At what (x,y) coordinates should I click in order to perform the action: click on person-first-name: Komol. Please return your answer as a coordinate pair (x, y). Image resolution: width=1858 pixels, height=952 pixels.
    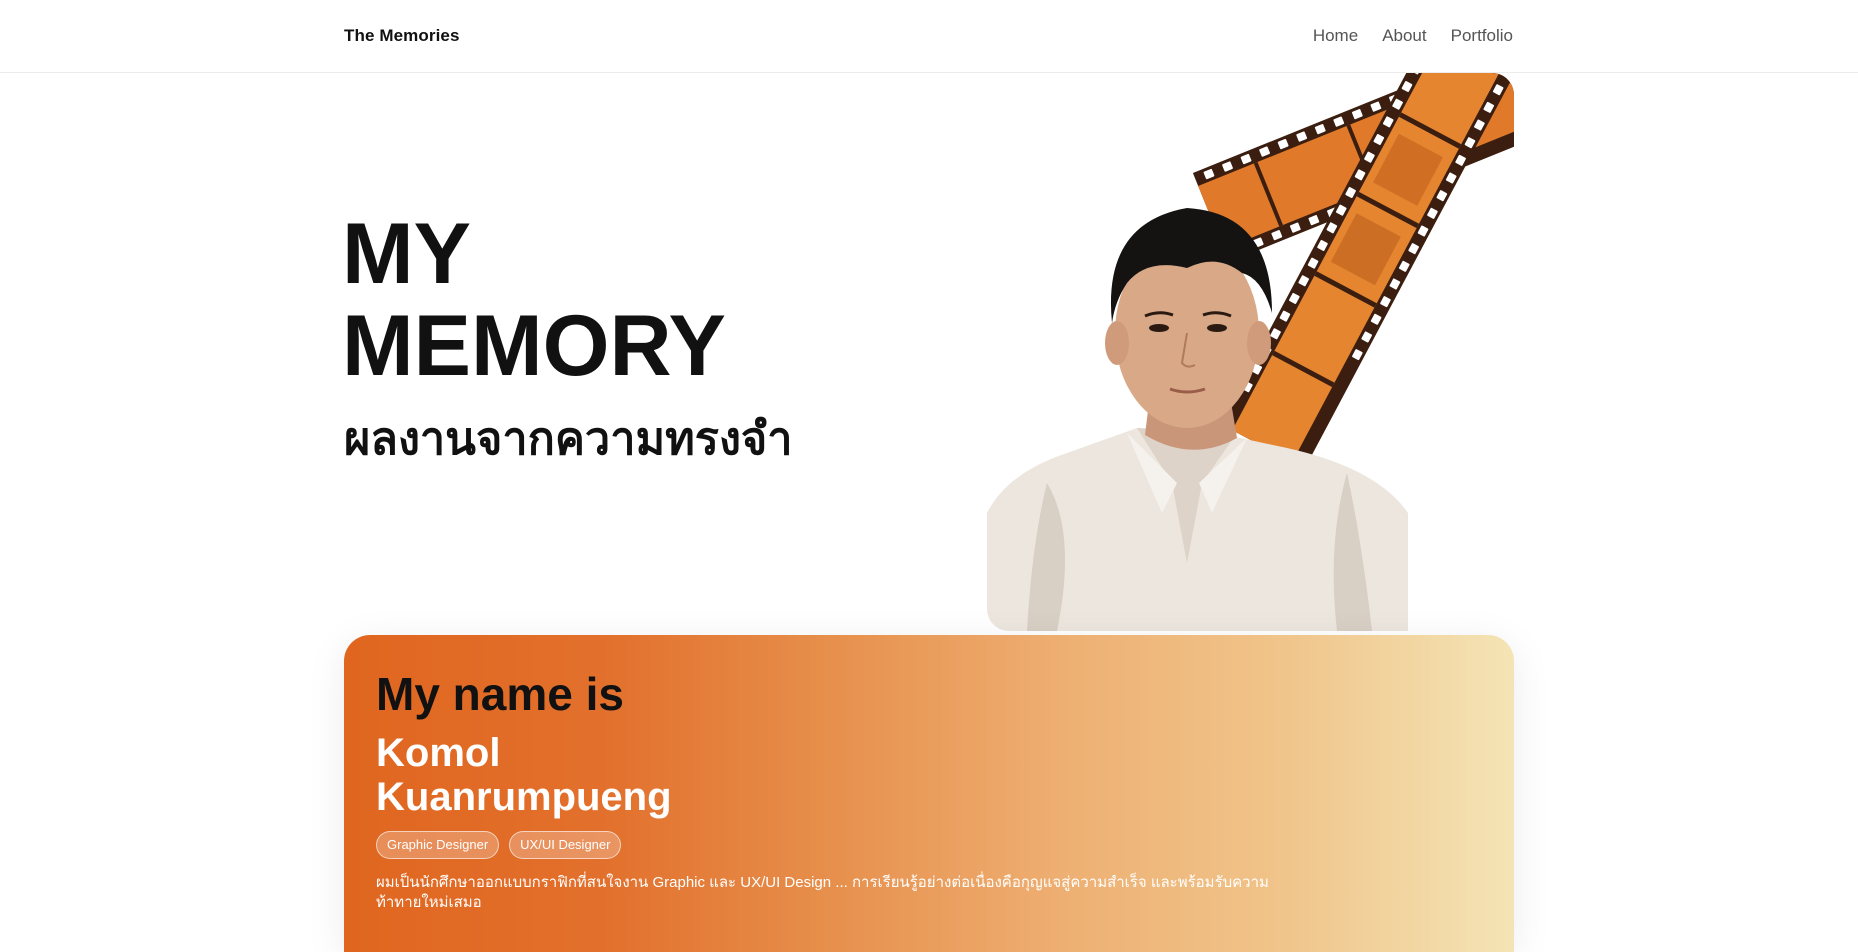
    Looking at the image, I should click on (438, 753).